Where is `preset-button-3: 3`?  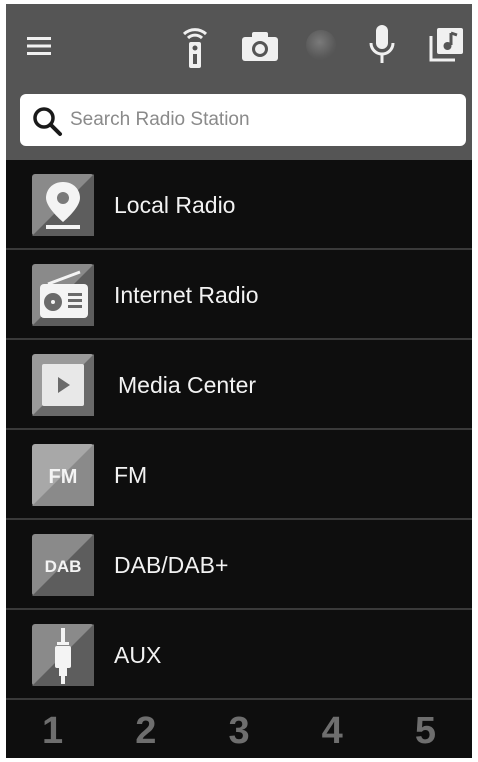
preset-button-3: 3 is located at coordinates (238, 731).